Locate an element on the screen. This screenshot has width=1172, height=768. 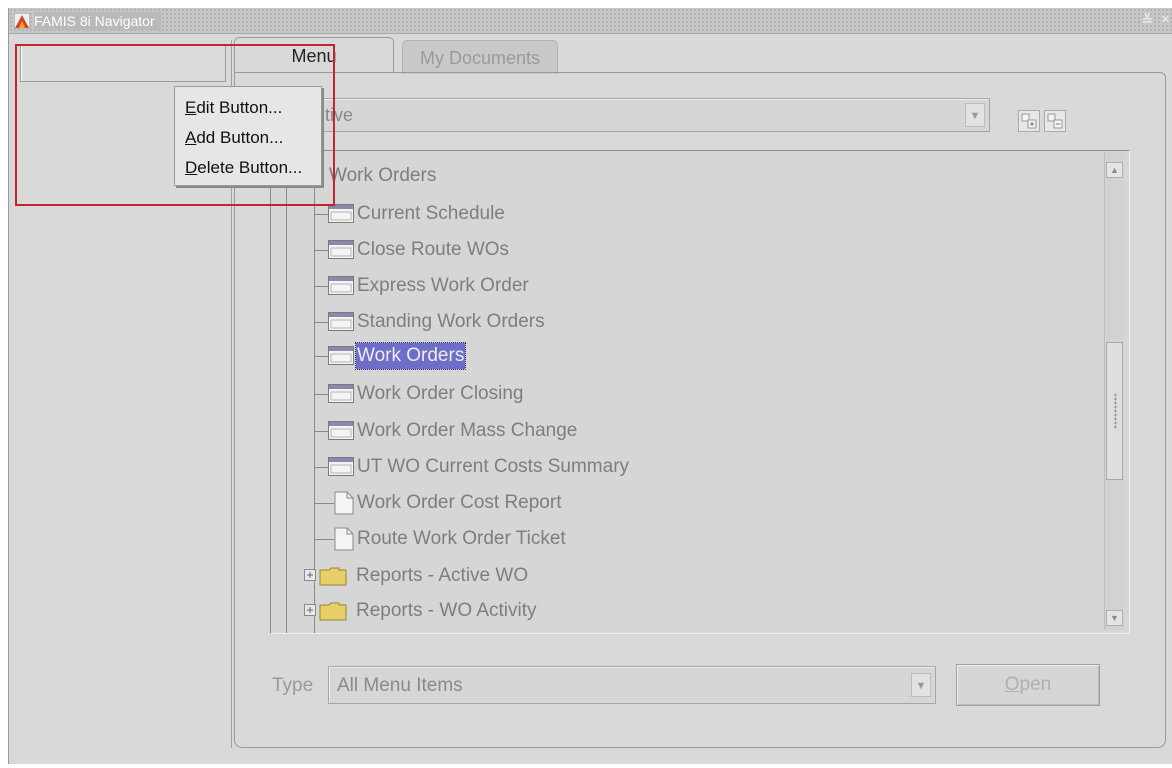
collapse-all-button is located at coordinates (1055, 121).